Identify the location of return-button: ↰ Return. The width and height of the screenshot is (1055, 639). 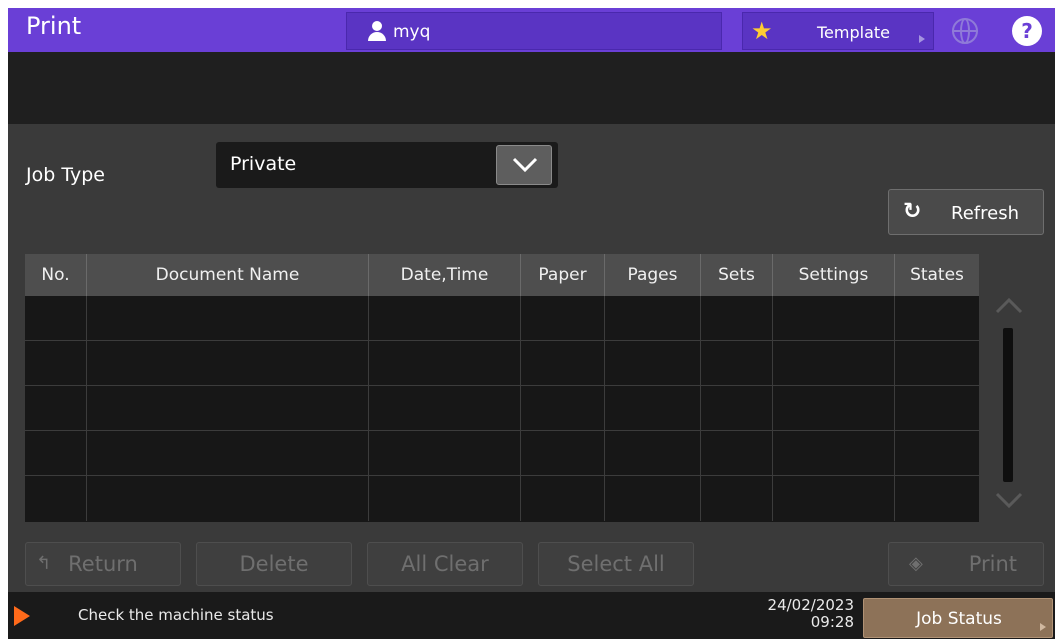
(103, 564).